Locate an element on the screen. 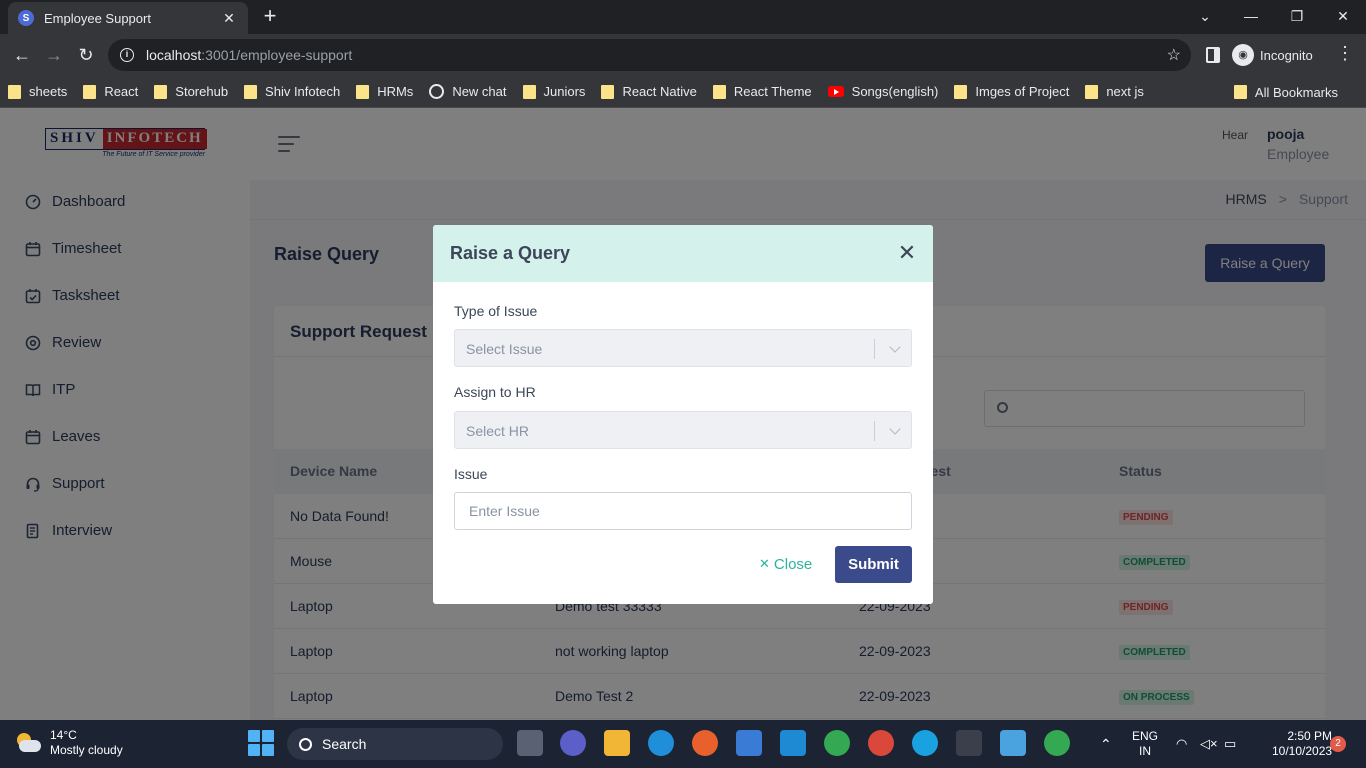 Image resolution: width=1366 pixels, height=768 pixels. select-placeholder: Select Issue is located at coordinates (504, 349).